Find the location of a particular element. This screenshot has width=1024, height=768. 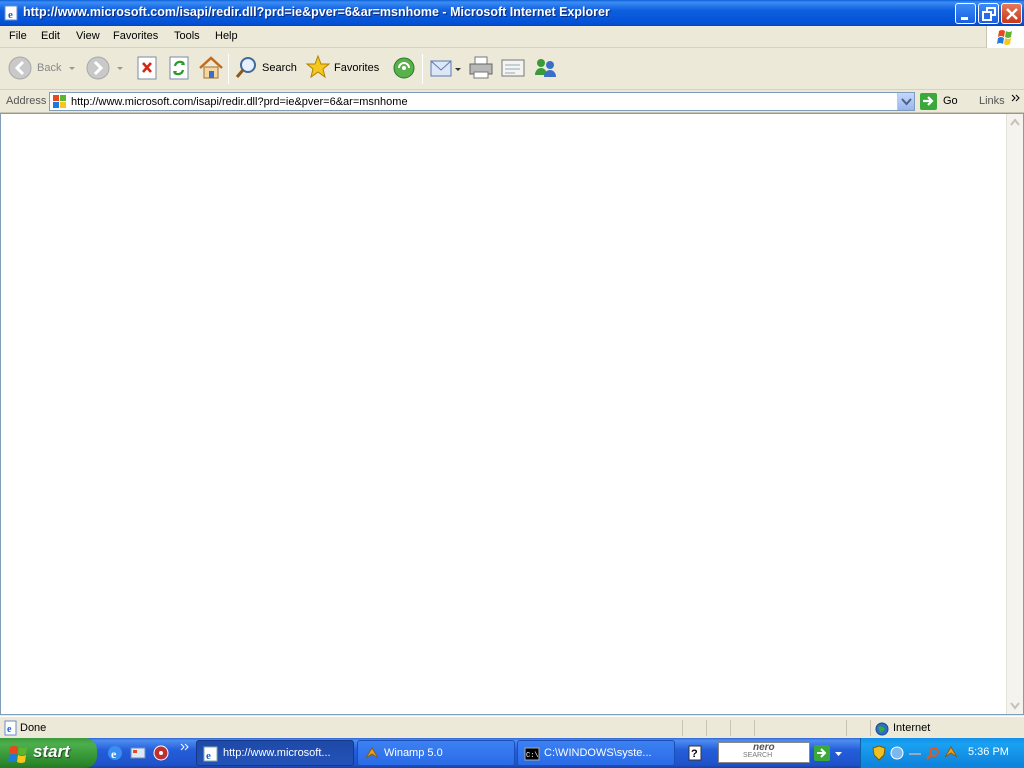

messenger-icon is located at coordinates (545, 68).